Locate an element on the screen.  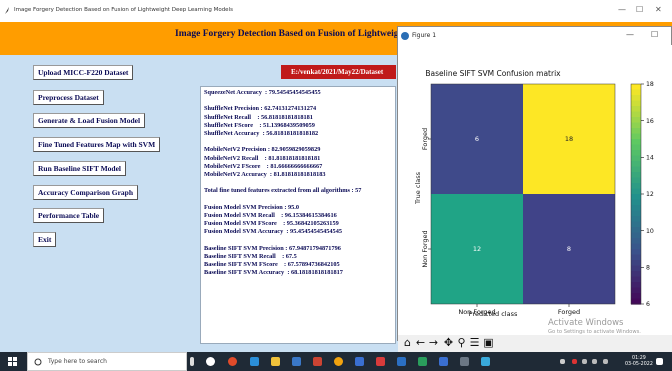
taskbar-search-input: Type here to search is located at coordinates (107, 361).